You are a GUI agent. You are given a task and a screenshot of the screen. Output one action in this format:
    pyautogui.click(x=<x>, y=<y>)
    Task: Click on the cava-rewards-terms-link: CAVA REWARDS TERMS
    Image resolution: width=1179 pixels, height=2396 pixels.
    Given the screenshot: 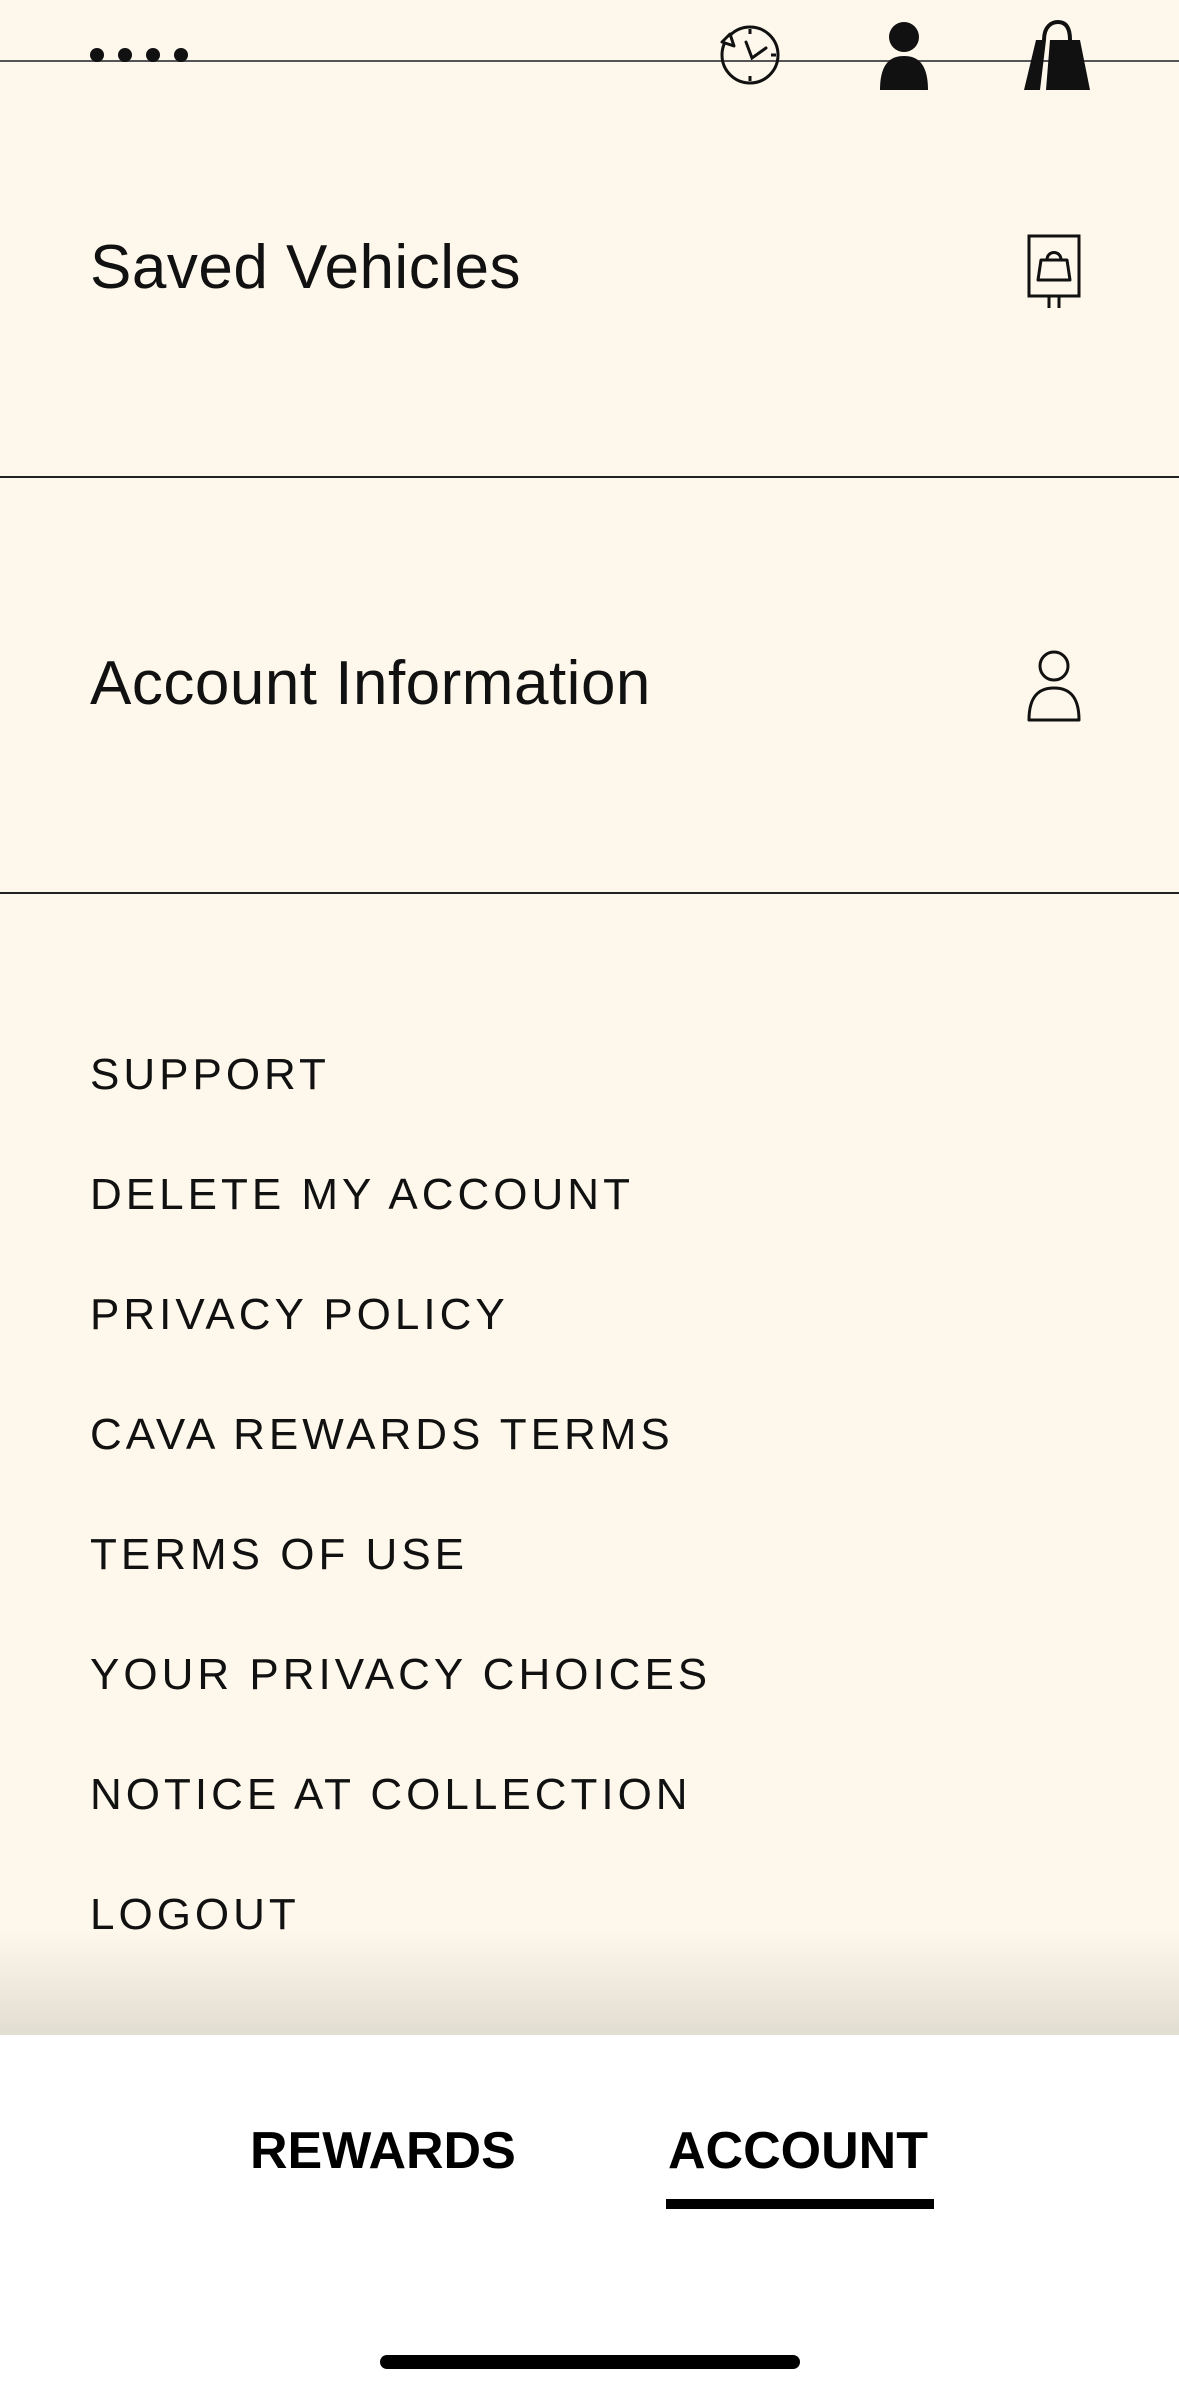 What is the action you would take?
    pyautogui.click(x=400, y=1435)
    